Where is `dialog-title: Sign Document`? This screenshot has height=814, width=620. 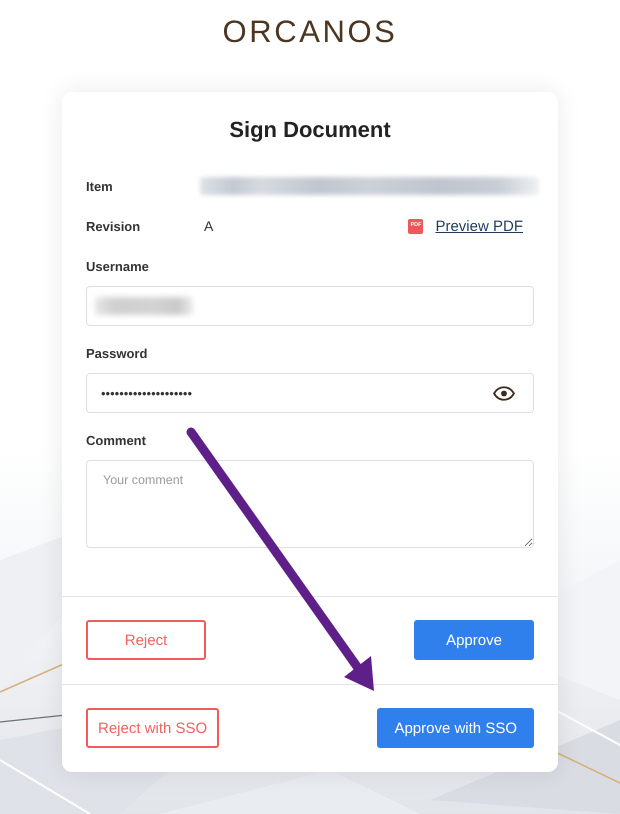
dialog-title: Sign Document is located at coordinates (310, 130).